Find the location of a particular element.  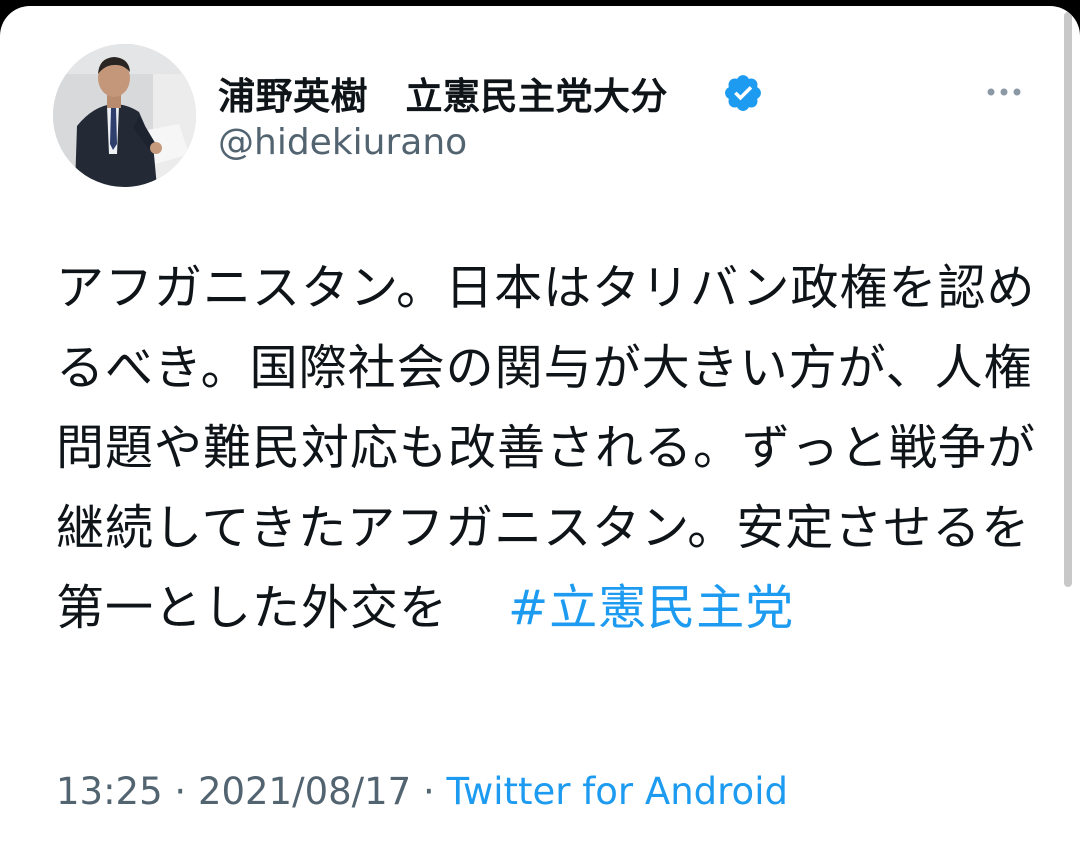

avatar-photo-icon is located at coordinates (124, 115).